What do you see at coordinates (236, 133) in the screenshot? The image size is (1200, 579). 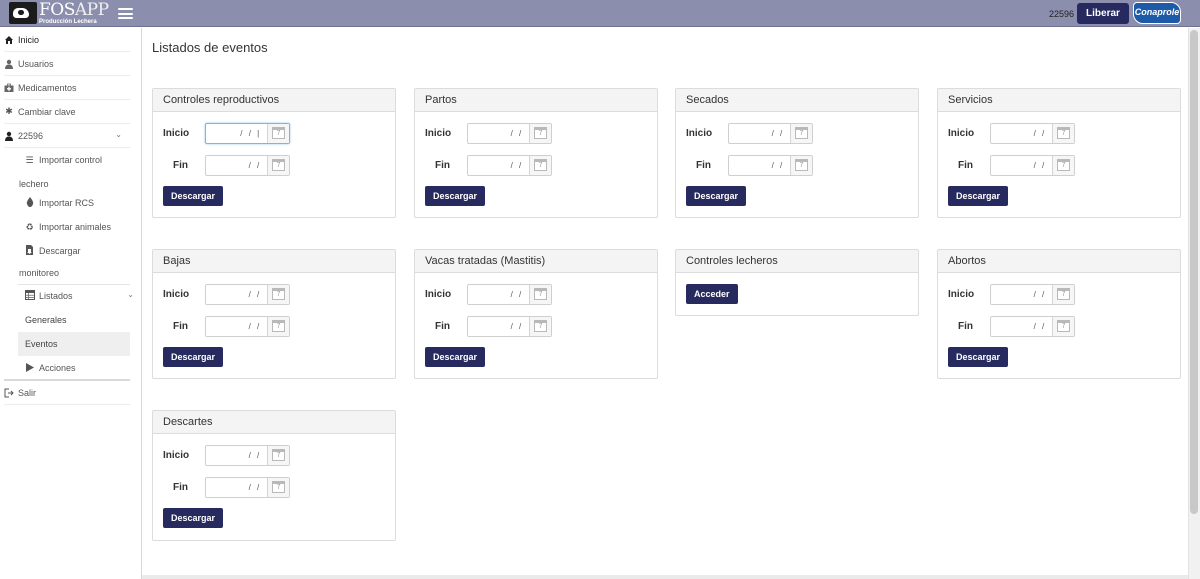 I see `date-field: / / |` at bounding box center [236, 133].